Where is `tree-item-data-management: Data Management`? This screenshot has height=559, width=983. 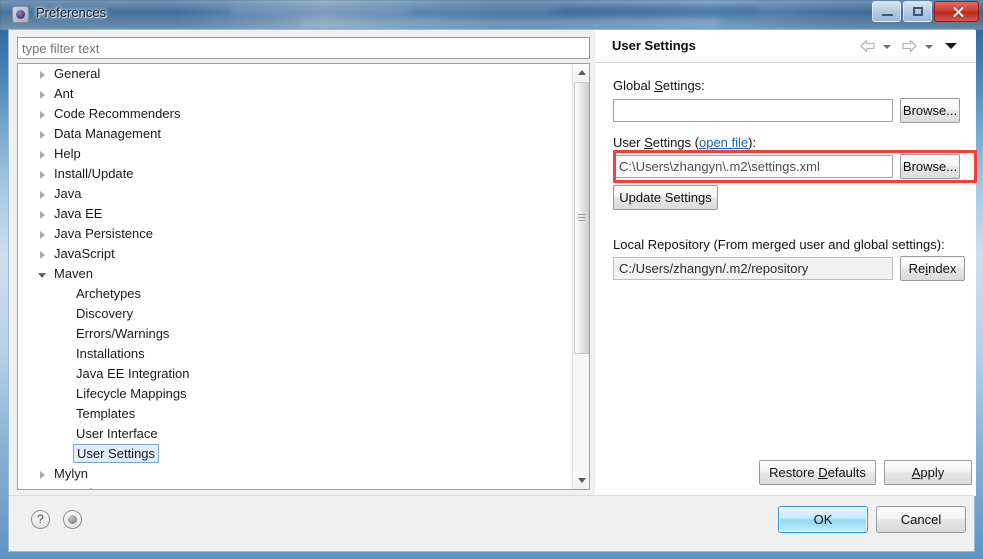
tree-item-data-management: Data Management is located at coordinates (295, 134).